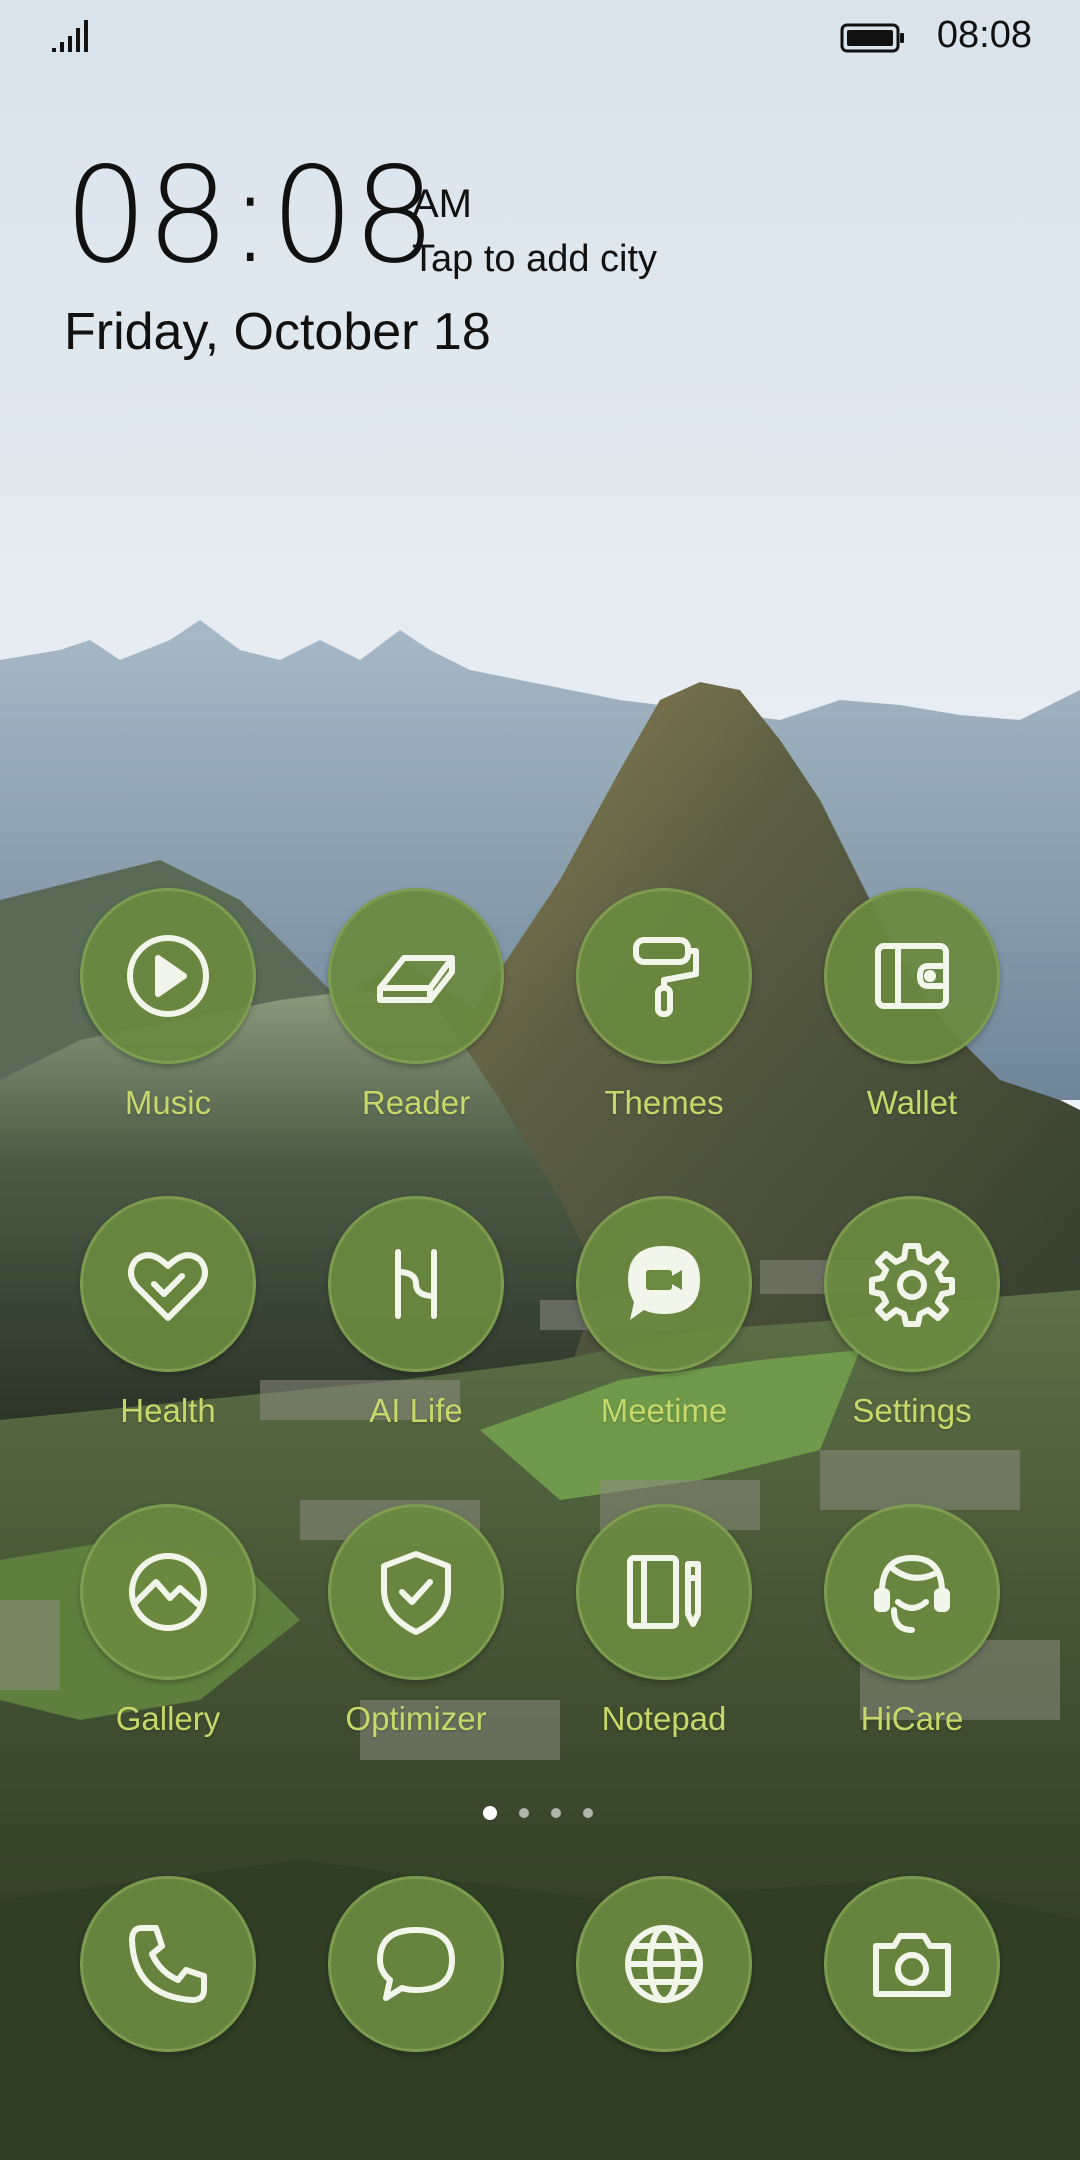 The image size is (1080, 2160). What do you see at coordinates (912, 1285) in the screenshot?
I see `gear-icon` at bounding box center [912, 1285].